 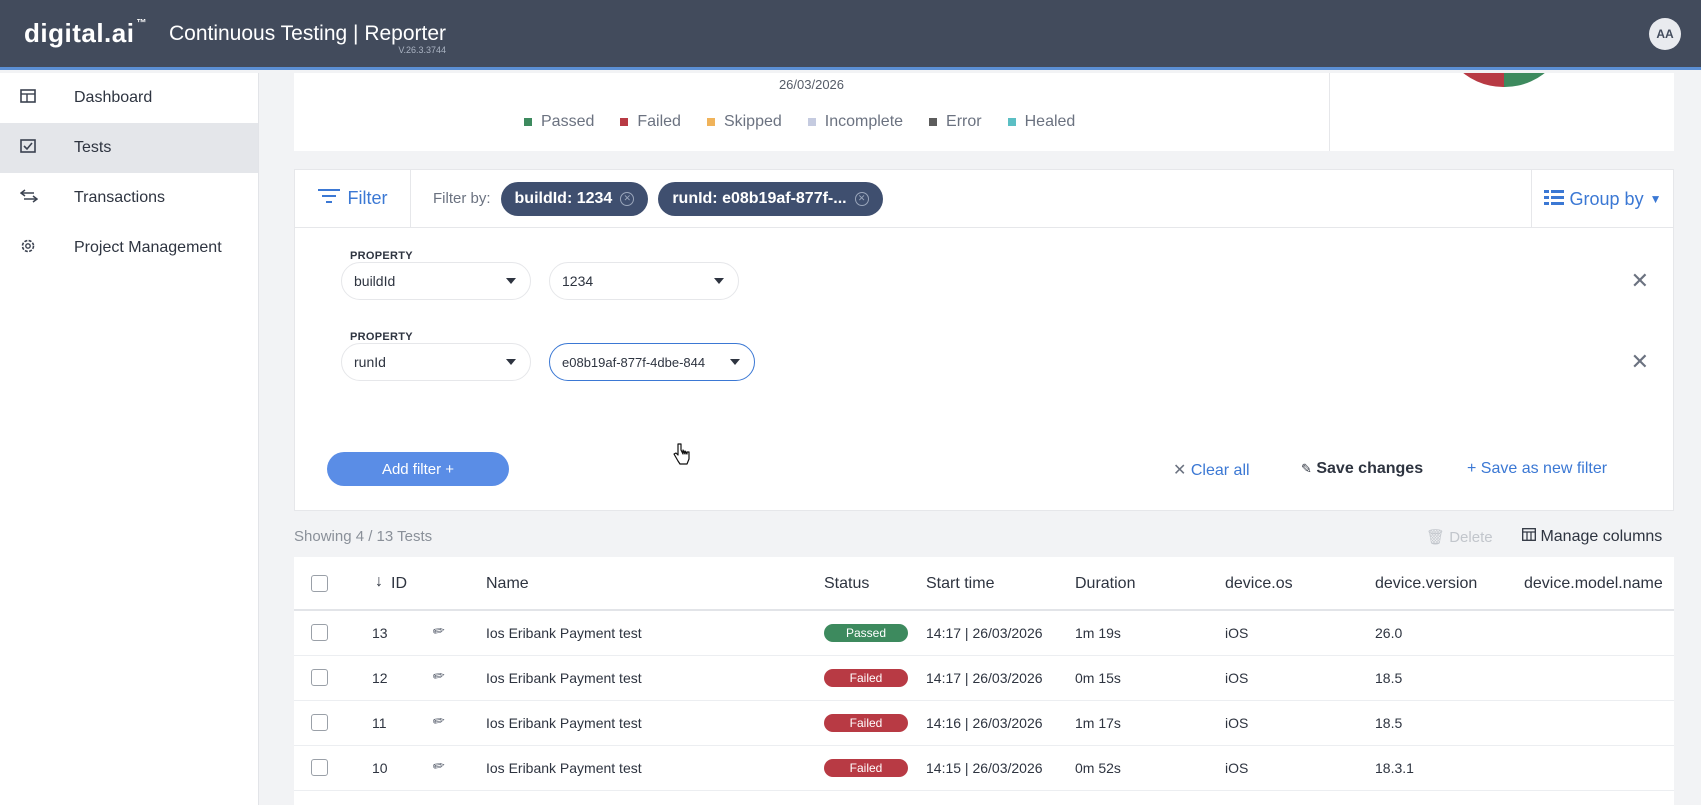 I want to click on sidebar-item-label: Tests, so click(x=93, y=147).